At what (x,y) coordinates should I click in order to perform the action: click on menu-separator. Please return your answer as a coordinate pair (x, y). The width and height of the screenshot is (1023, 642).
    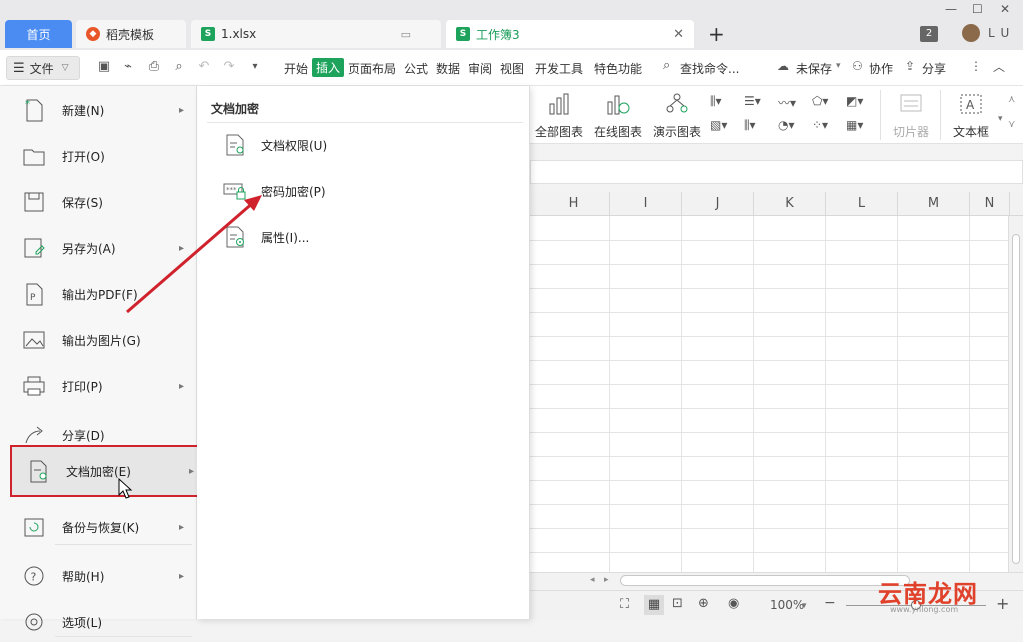
    Looking at the image, I should click on (123, 636).